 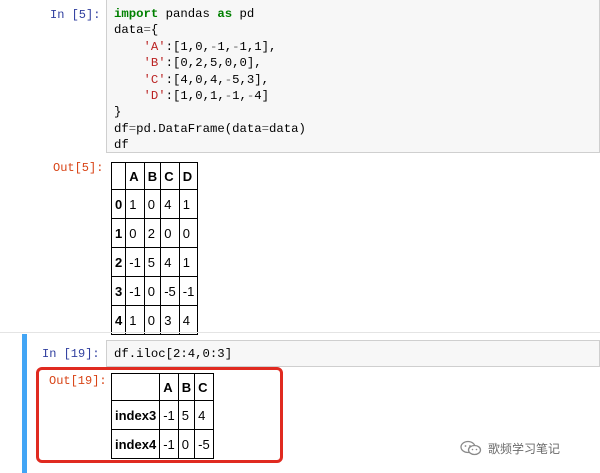 I want to click on code-token: 1,1],, so click(x=258, y=46).